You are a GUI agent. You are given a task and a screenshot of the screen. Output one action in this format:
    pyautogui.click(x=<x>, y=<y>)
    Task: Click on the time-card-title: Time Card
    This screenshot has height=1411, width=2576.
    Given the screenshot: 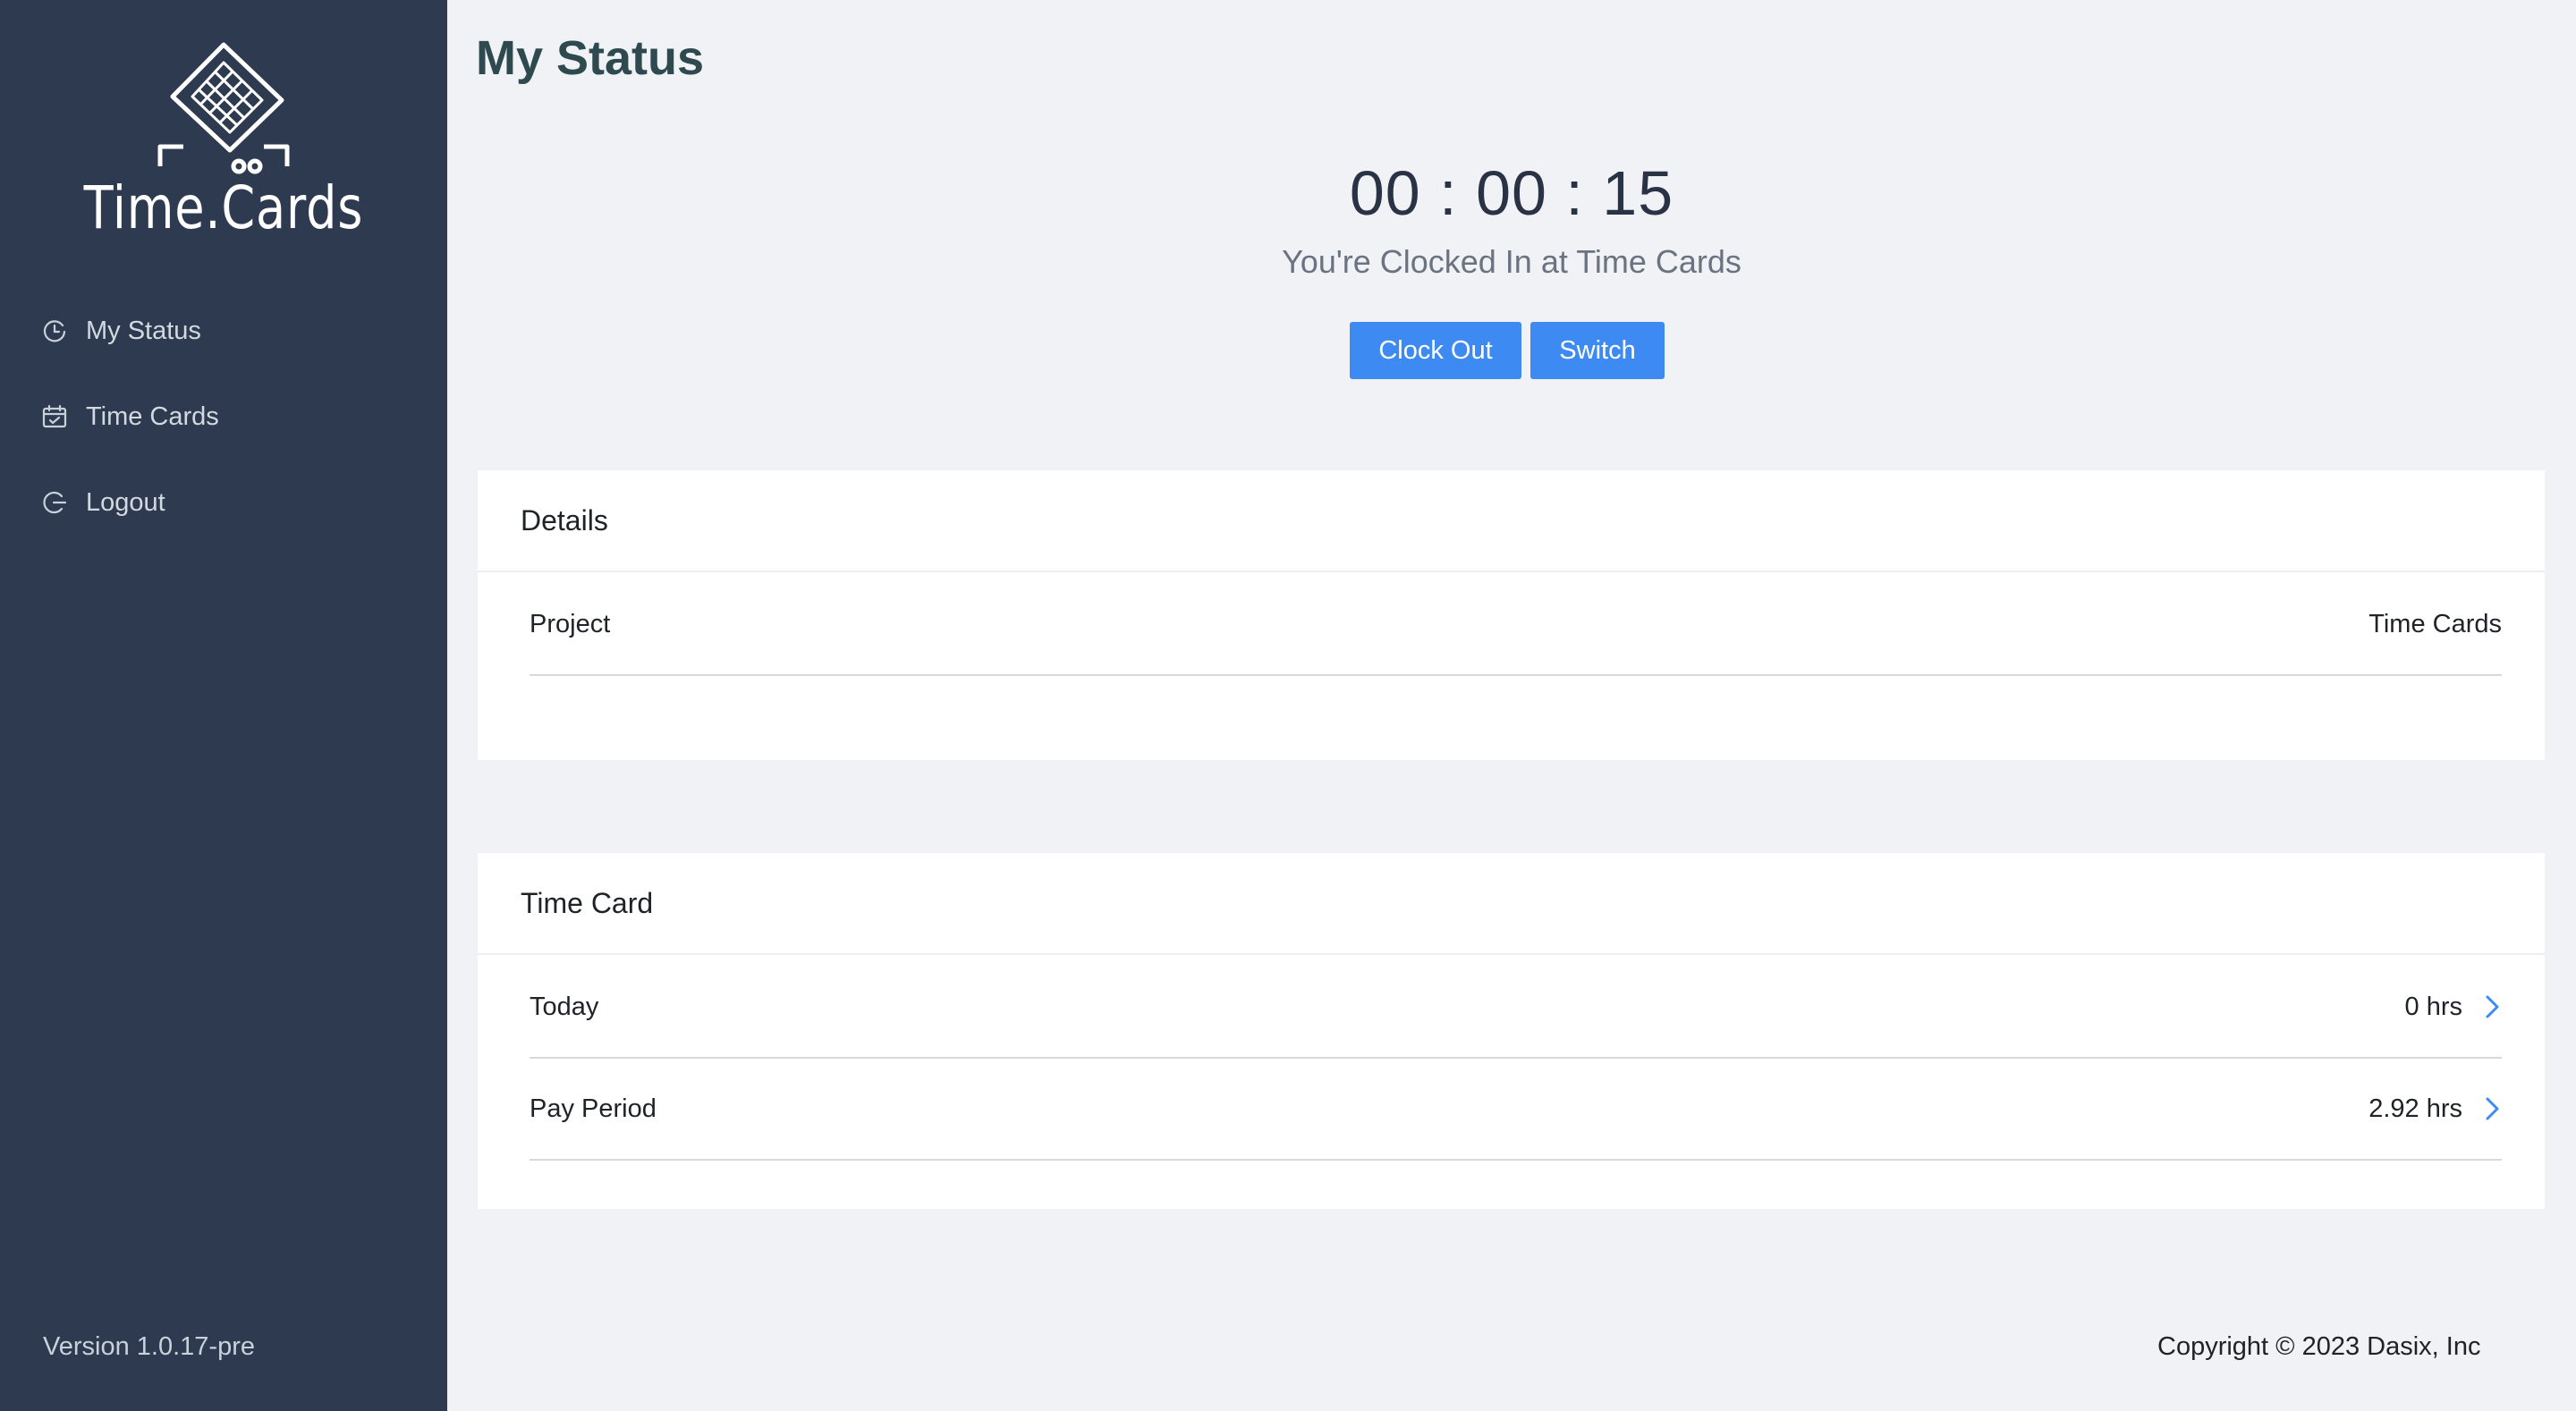 What is the action you would take?
    pyautogui.click(x=1511, y=904)
    